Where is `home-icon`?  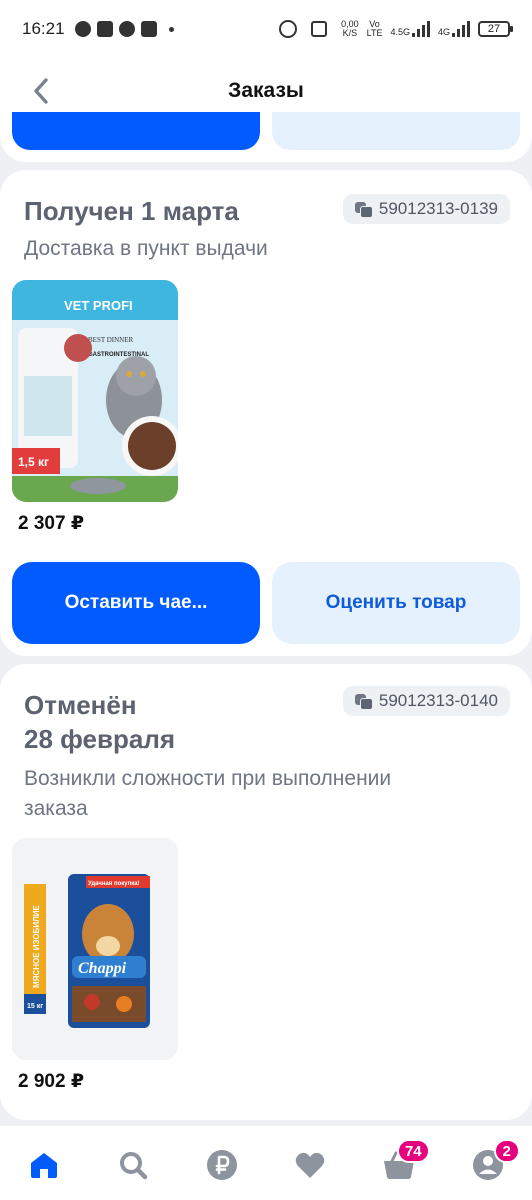
home-icon is located at coordinates (44, 1165).